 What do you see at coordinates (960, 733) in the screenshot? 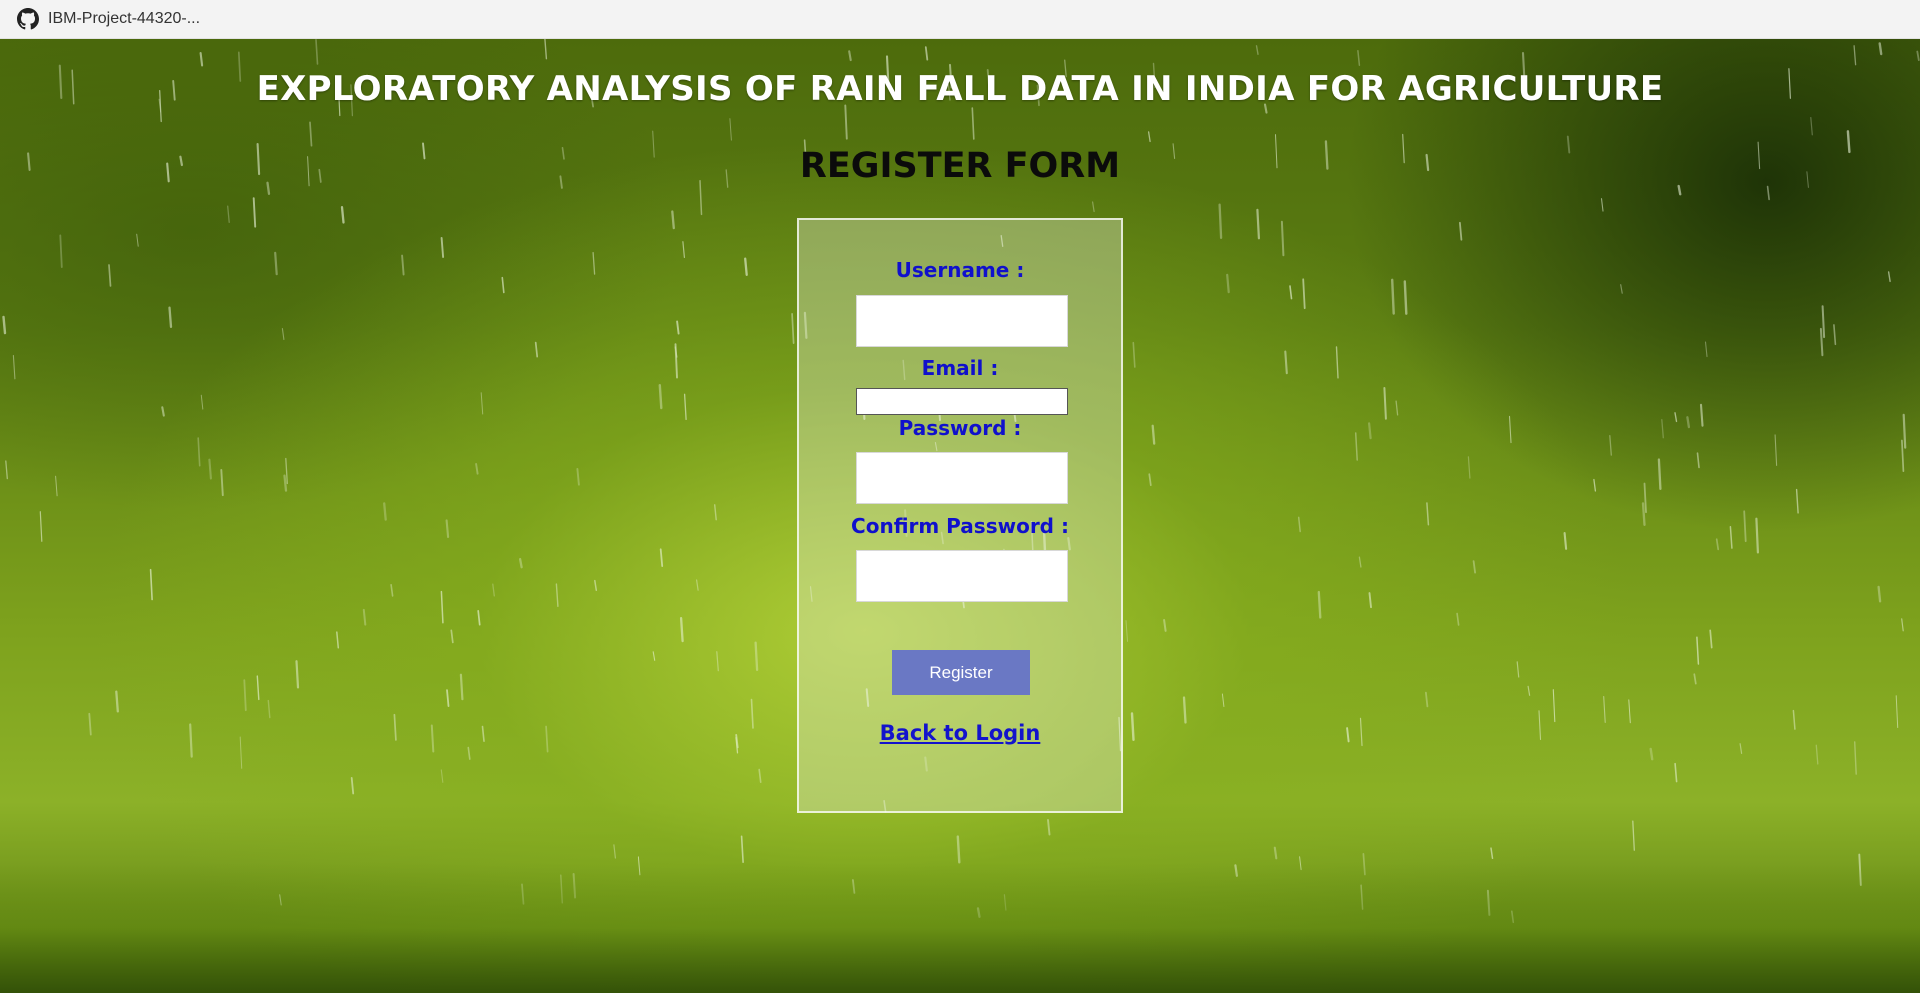
I see `back-to-login-link: Back to Login` at bounding box center [960, 733].